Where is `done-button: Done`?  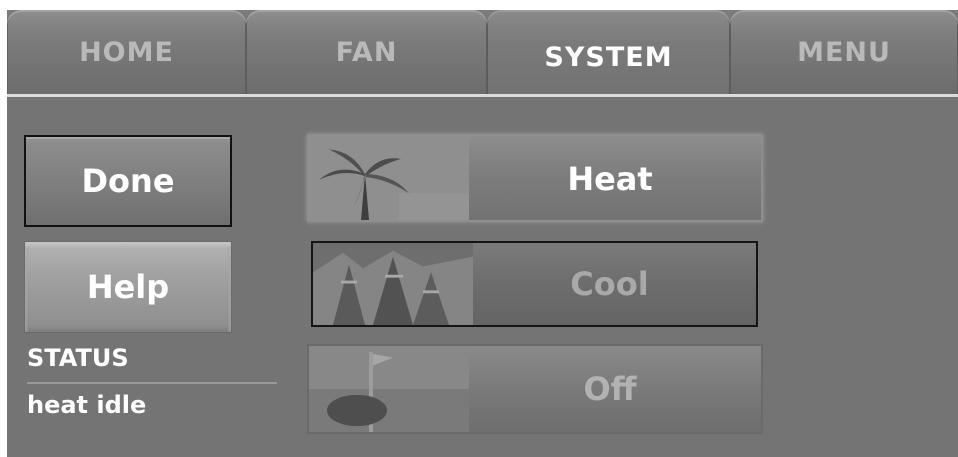
done-button: Done is located at coordinates (128, 181).